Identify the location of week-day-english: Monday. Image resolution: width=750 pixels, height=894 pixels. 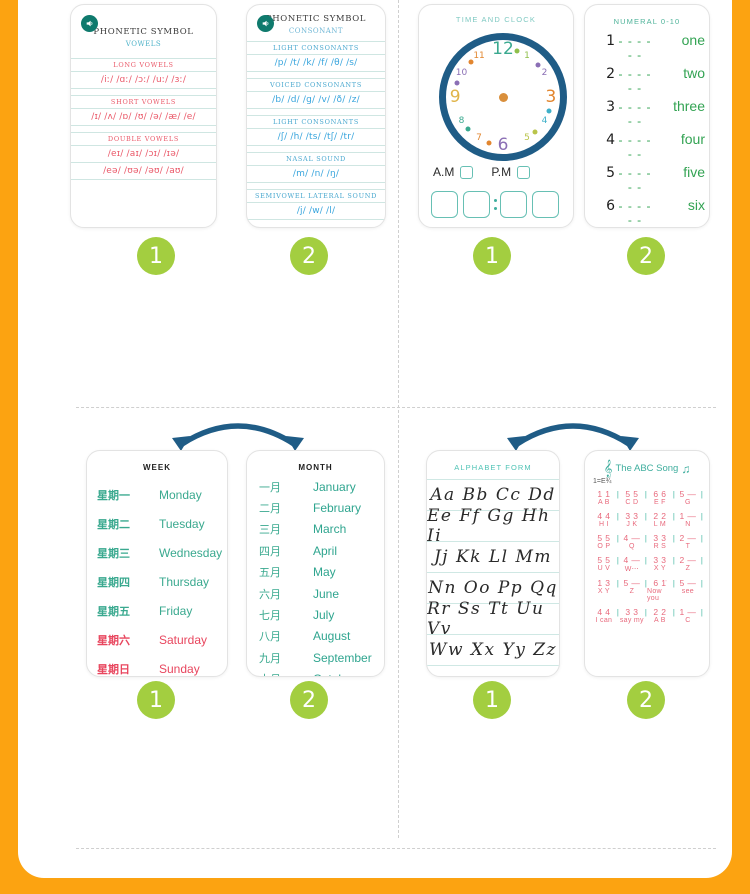
(180, 494).